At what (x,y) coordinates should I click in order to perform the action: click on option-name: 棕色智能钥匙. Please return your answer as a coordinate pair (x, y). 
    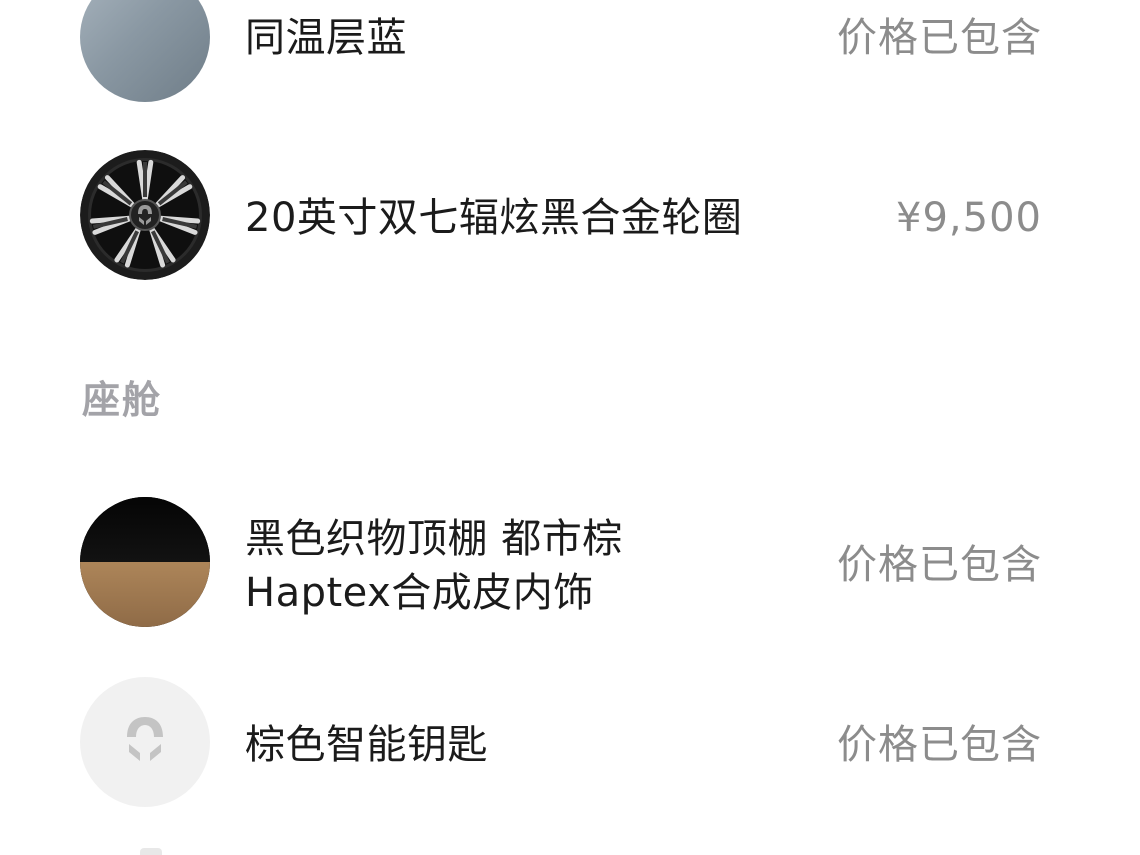
    Looking at the image, I should click on (366, 745).